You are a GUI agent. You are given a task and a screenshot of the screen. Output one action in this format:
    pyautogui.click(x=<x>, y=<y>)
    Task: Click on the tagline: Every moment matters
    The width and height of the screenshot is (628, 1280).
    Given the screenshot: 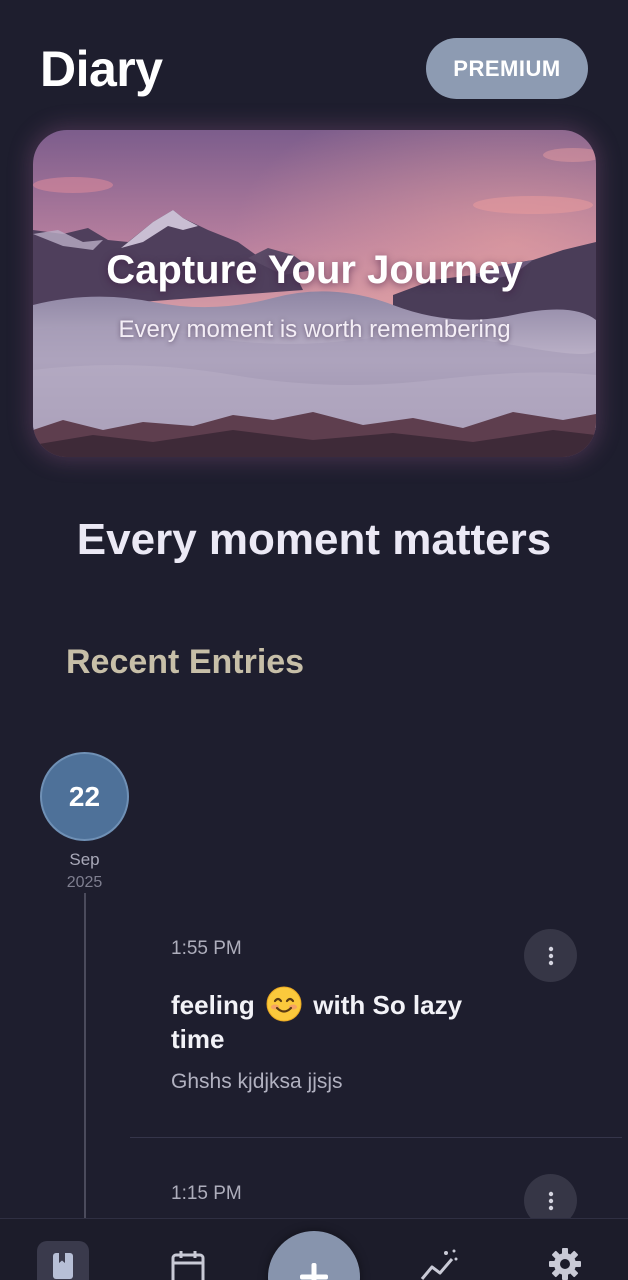 What is the action you would take?
    pyautogui.click(x=314, y=539)
    